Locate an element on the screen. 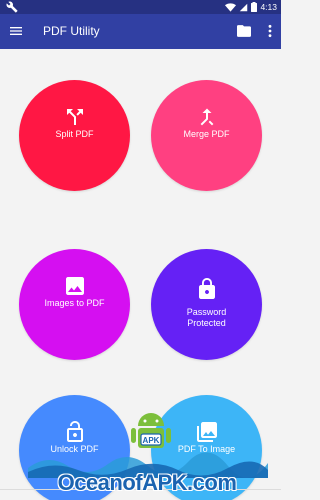 This screenshot has height=500, width=320. unlock-icon is located at coordinates (74, 431).